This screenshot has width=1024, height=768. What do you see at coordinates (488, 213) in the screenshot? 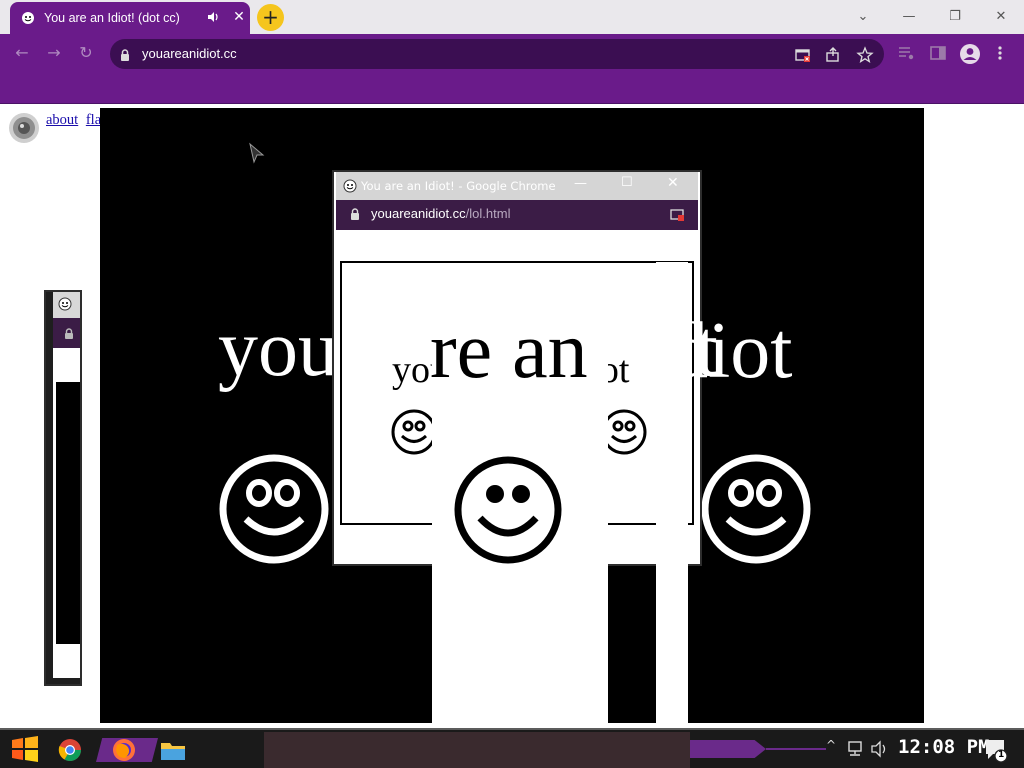
I see `popup-url-path: /lol.html` at bounding box center [488, 213].